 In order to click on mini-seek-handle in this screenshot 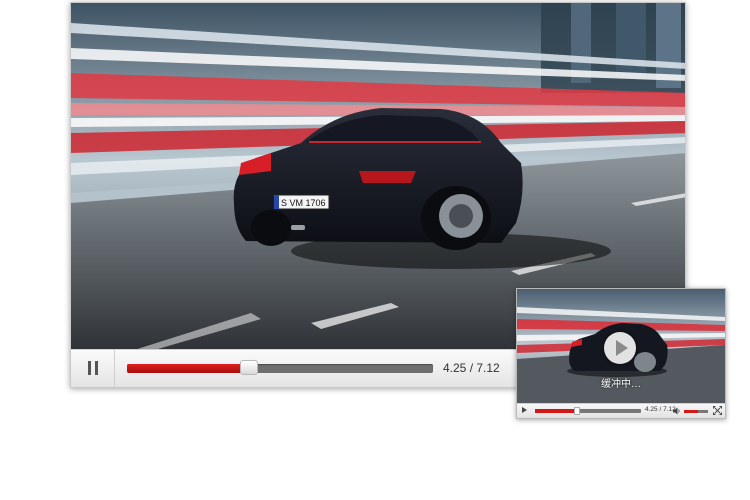, I will do `click(577, 411)`.